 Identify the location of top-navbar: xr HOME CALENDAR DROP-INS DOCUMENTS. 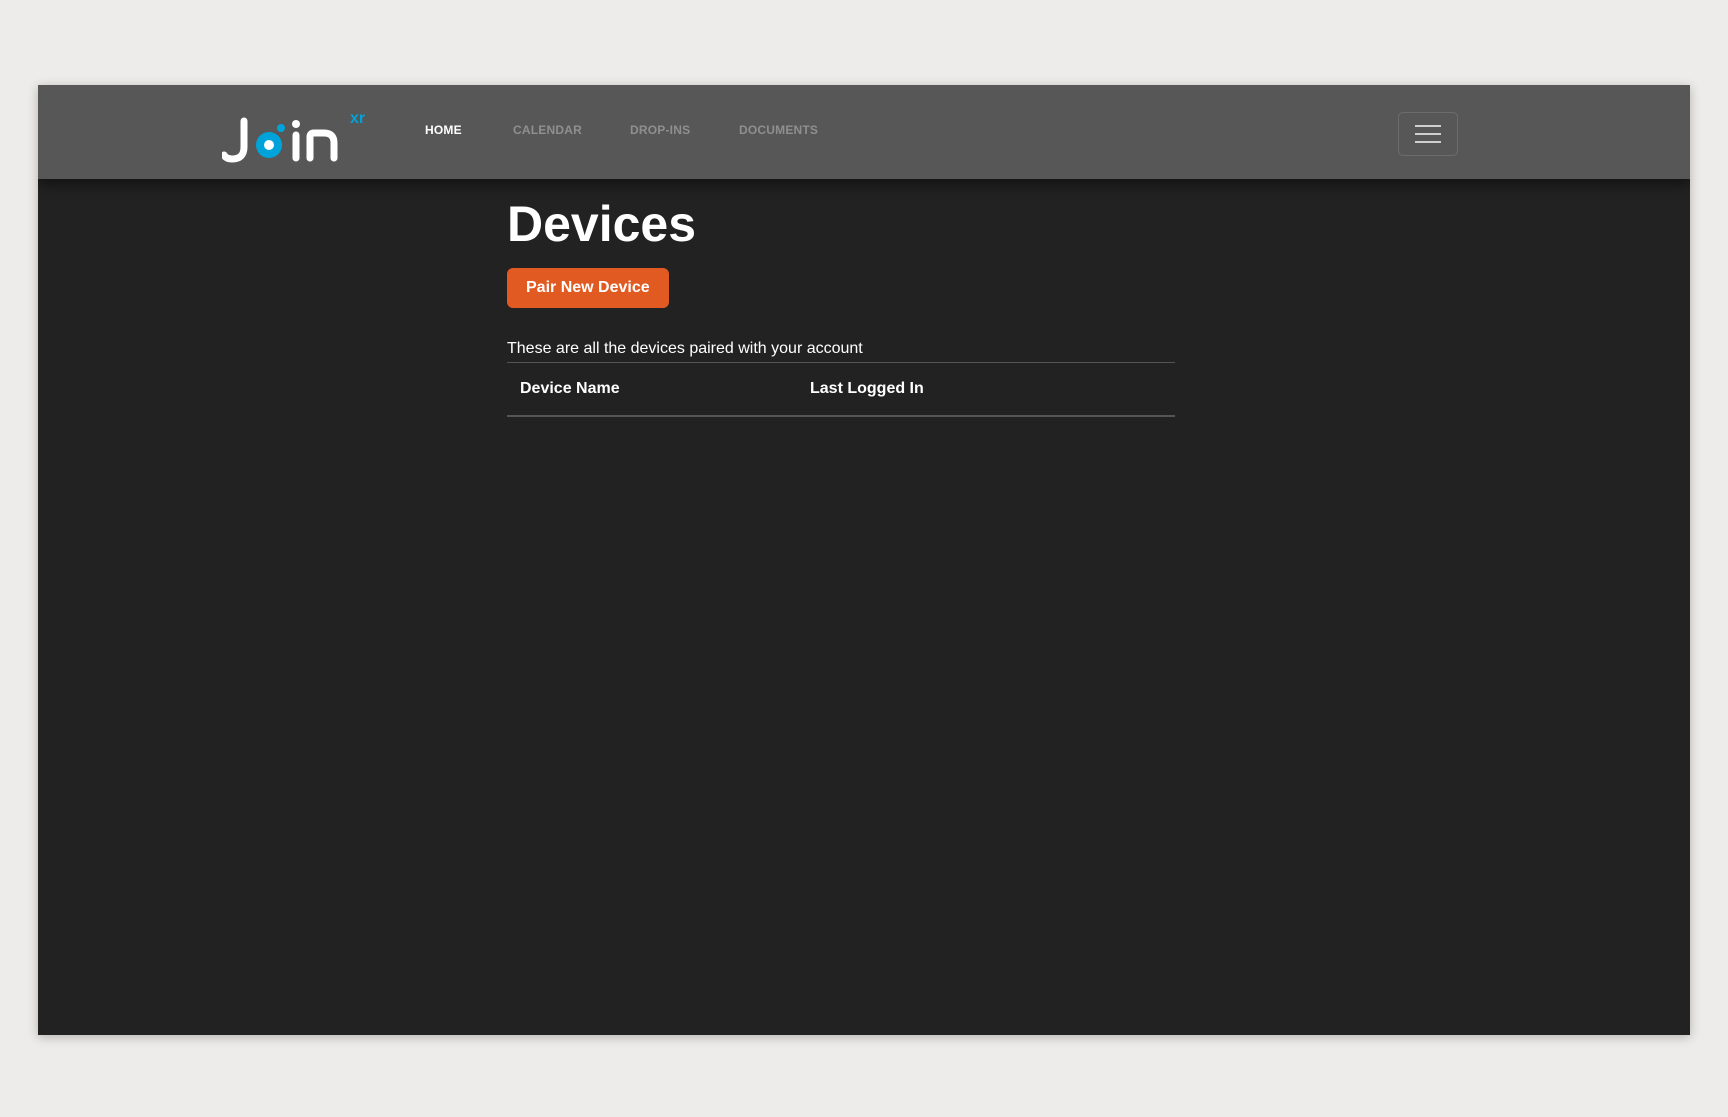
(864, 132).